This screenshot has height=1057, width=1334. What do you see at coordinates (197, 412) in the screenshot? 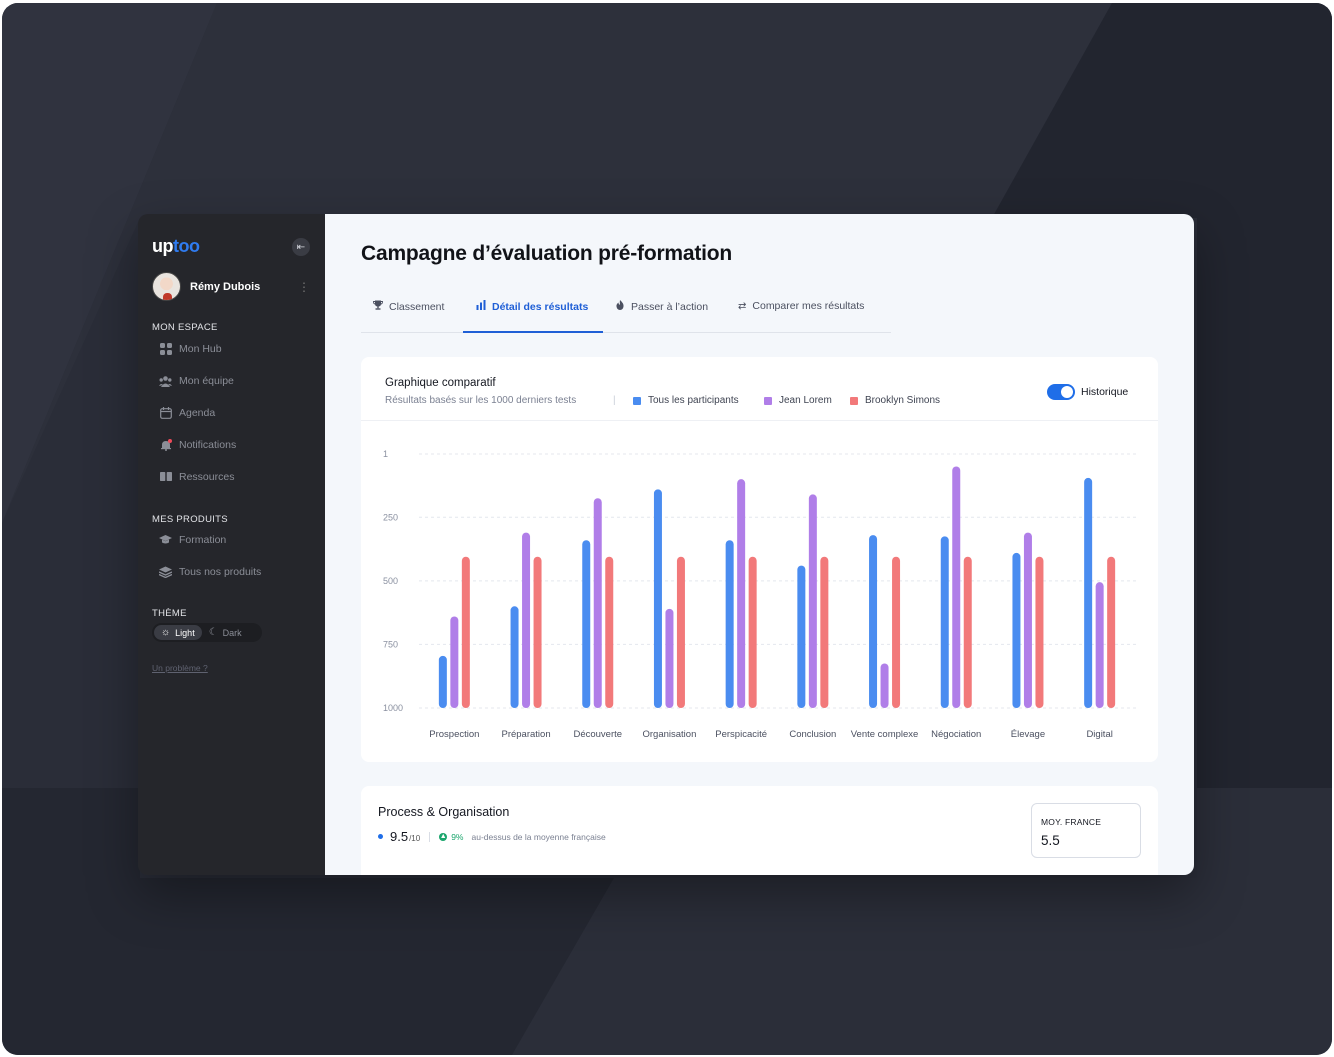
I see `sidebar-item-label: Agenda` at bounding box center [197, 412].